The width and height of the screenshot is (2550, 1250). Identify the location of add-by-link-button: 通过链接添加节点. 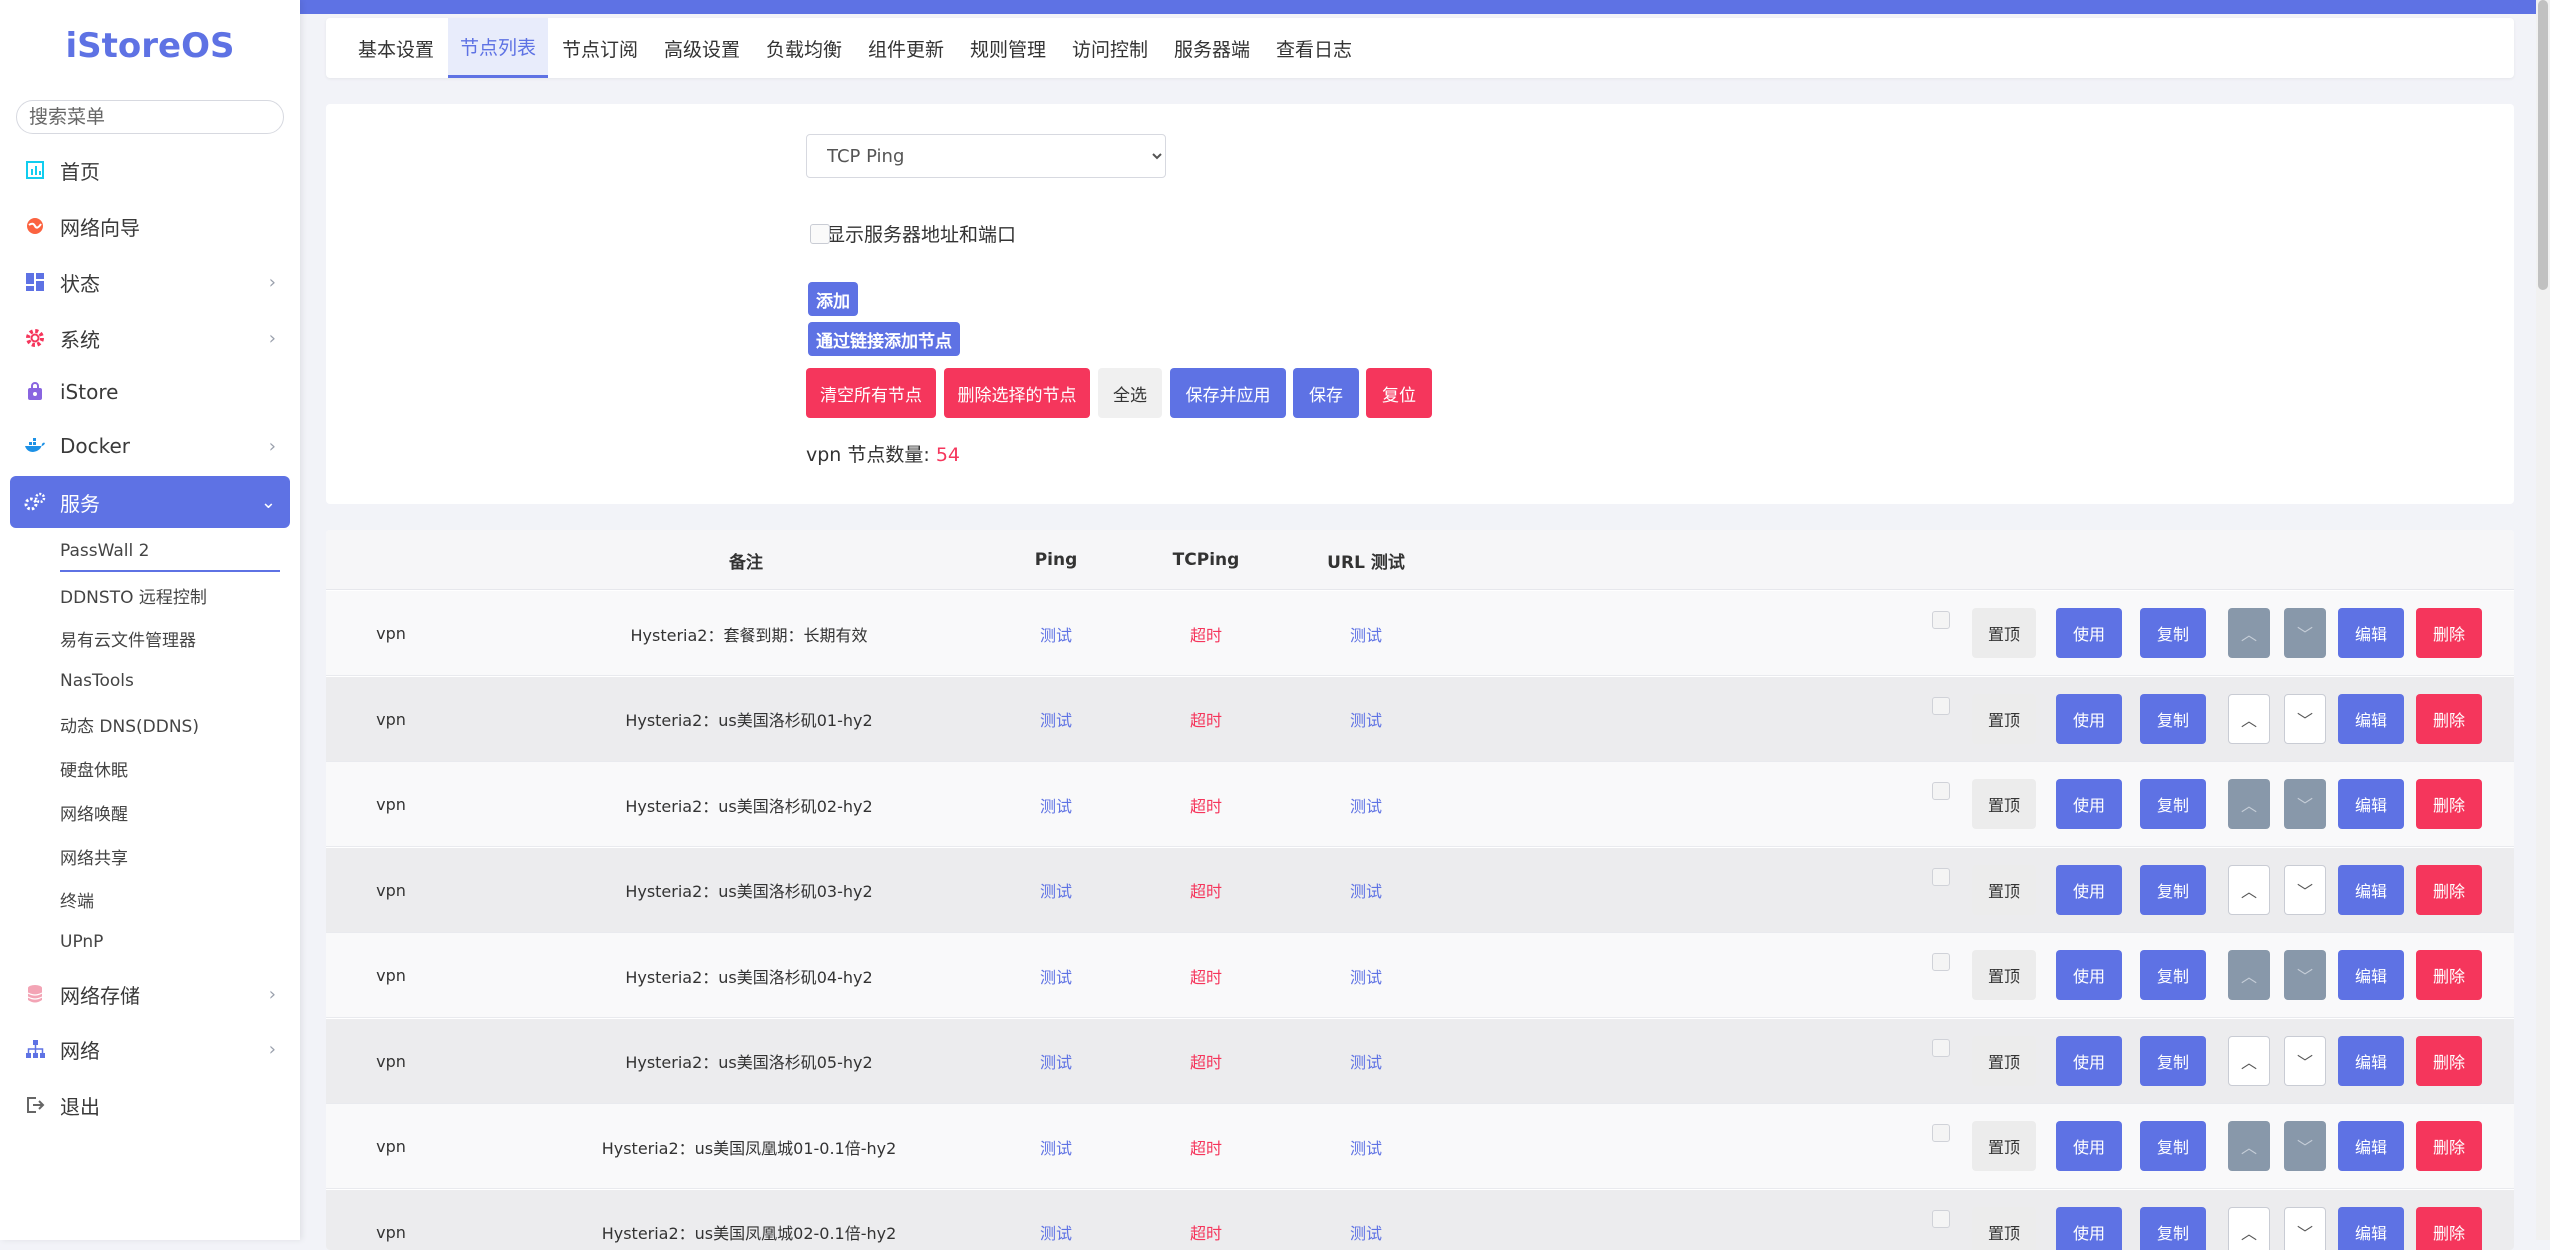
(884, 339).